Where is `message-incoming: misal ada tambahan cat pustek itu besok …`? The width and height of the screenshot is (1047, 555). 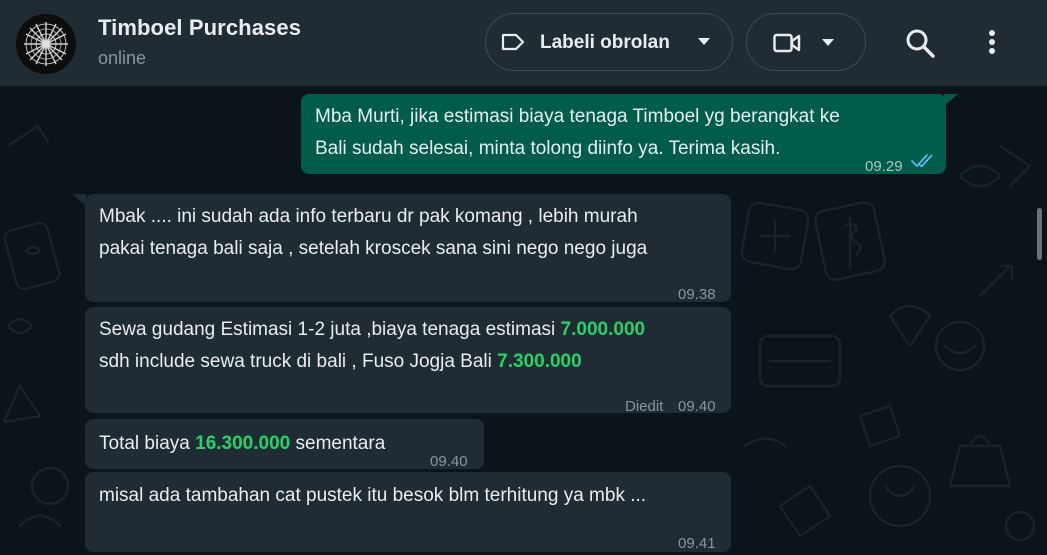
message-incoming: misal ada tambahan cat pustek itu besok … is located at coordinates (408, 512).